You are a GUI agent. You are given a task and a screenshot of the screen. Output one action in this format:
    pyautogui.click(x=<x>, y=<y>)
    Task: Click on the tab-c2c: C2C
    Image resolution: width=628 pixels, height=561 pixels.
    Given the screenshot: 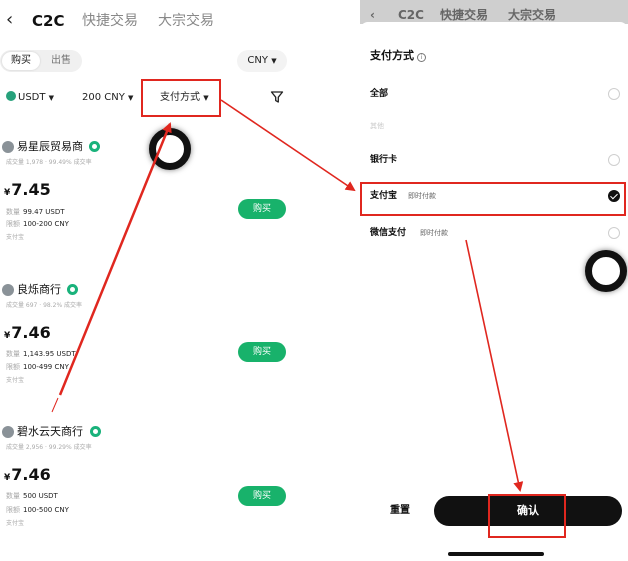 What is the action you would take?
    pyautogui.click(x=48, y=21)
    